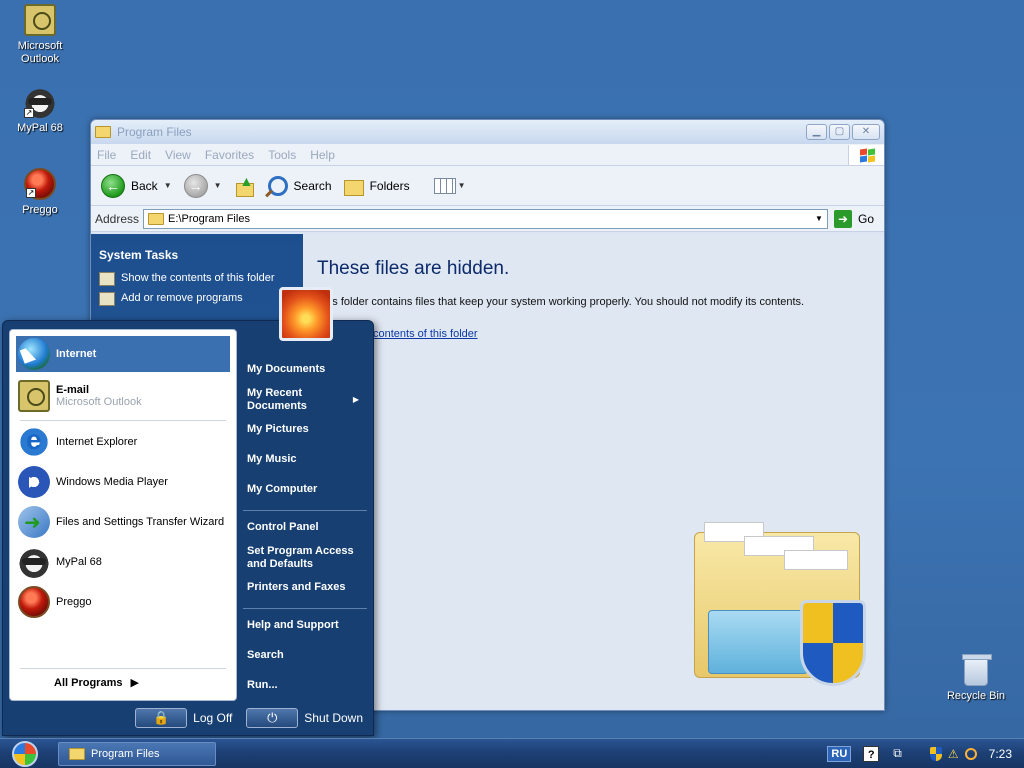  I want to click on address-input: E:\Program Files ▼, so click(485, 218).